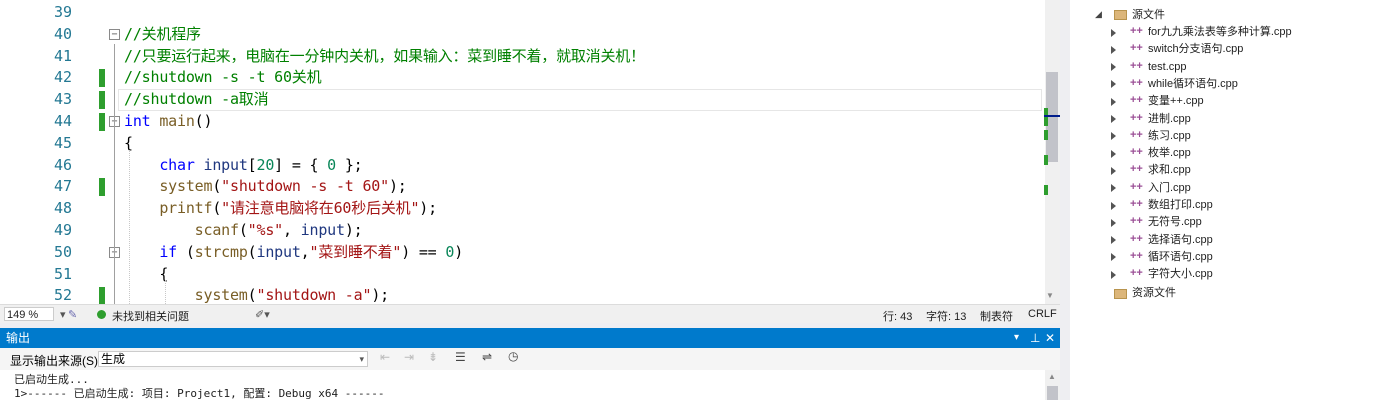 The image size is (1384, 401). What do you see at coordinates (996, 316) in the screenshot?
I see `tabs-indicator: 制表符` at bounding box center [996, 316].